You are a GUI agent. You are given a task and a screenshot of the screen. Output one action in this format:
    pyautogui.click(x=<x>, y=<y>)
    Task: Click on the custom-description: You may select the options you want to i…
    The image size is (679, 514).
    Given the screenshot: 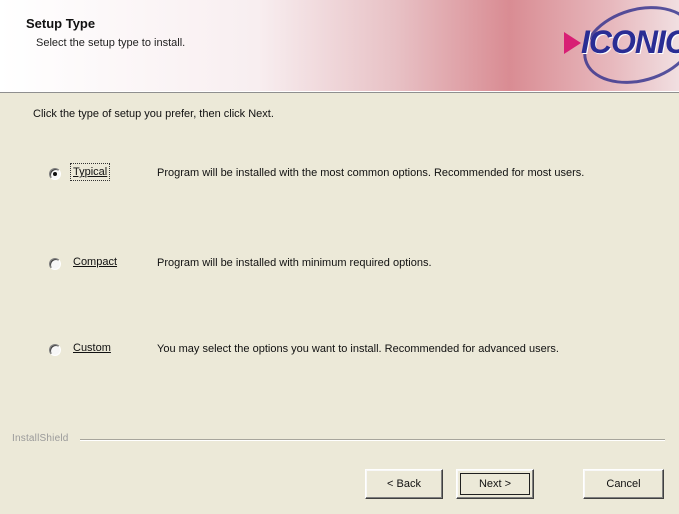 What is the action you would take?
    pyautogui.click(x=358, y=349)
    